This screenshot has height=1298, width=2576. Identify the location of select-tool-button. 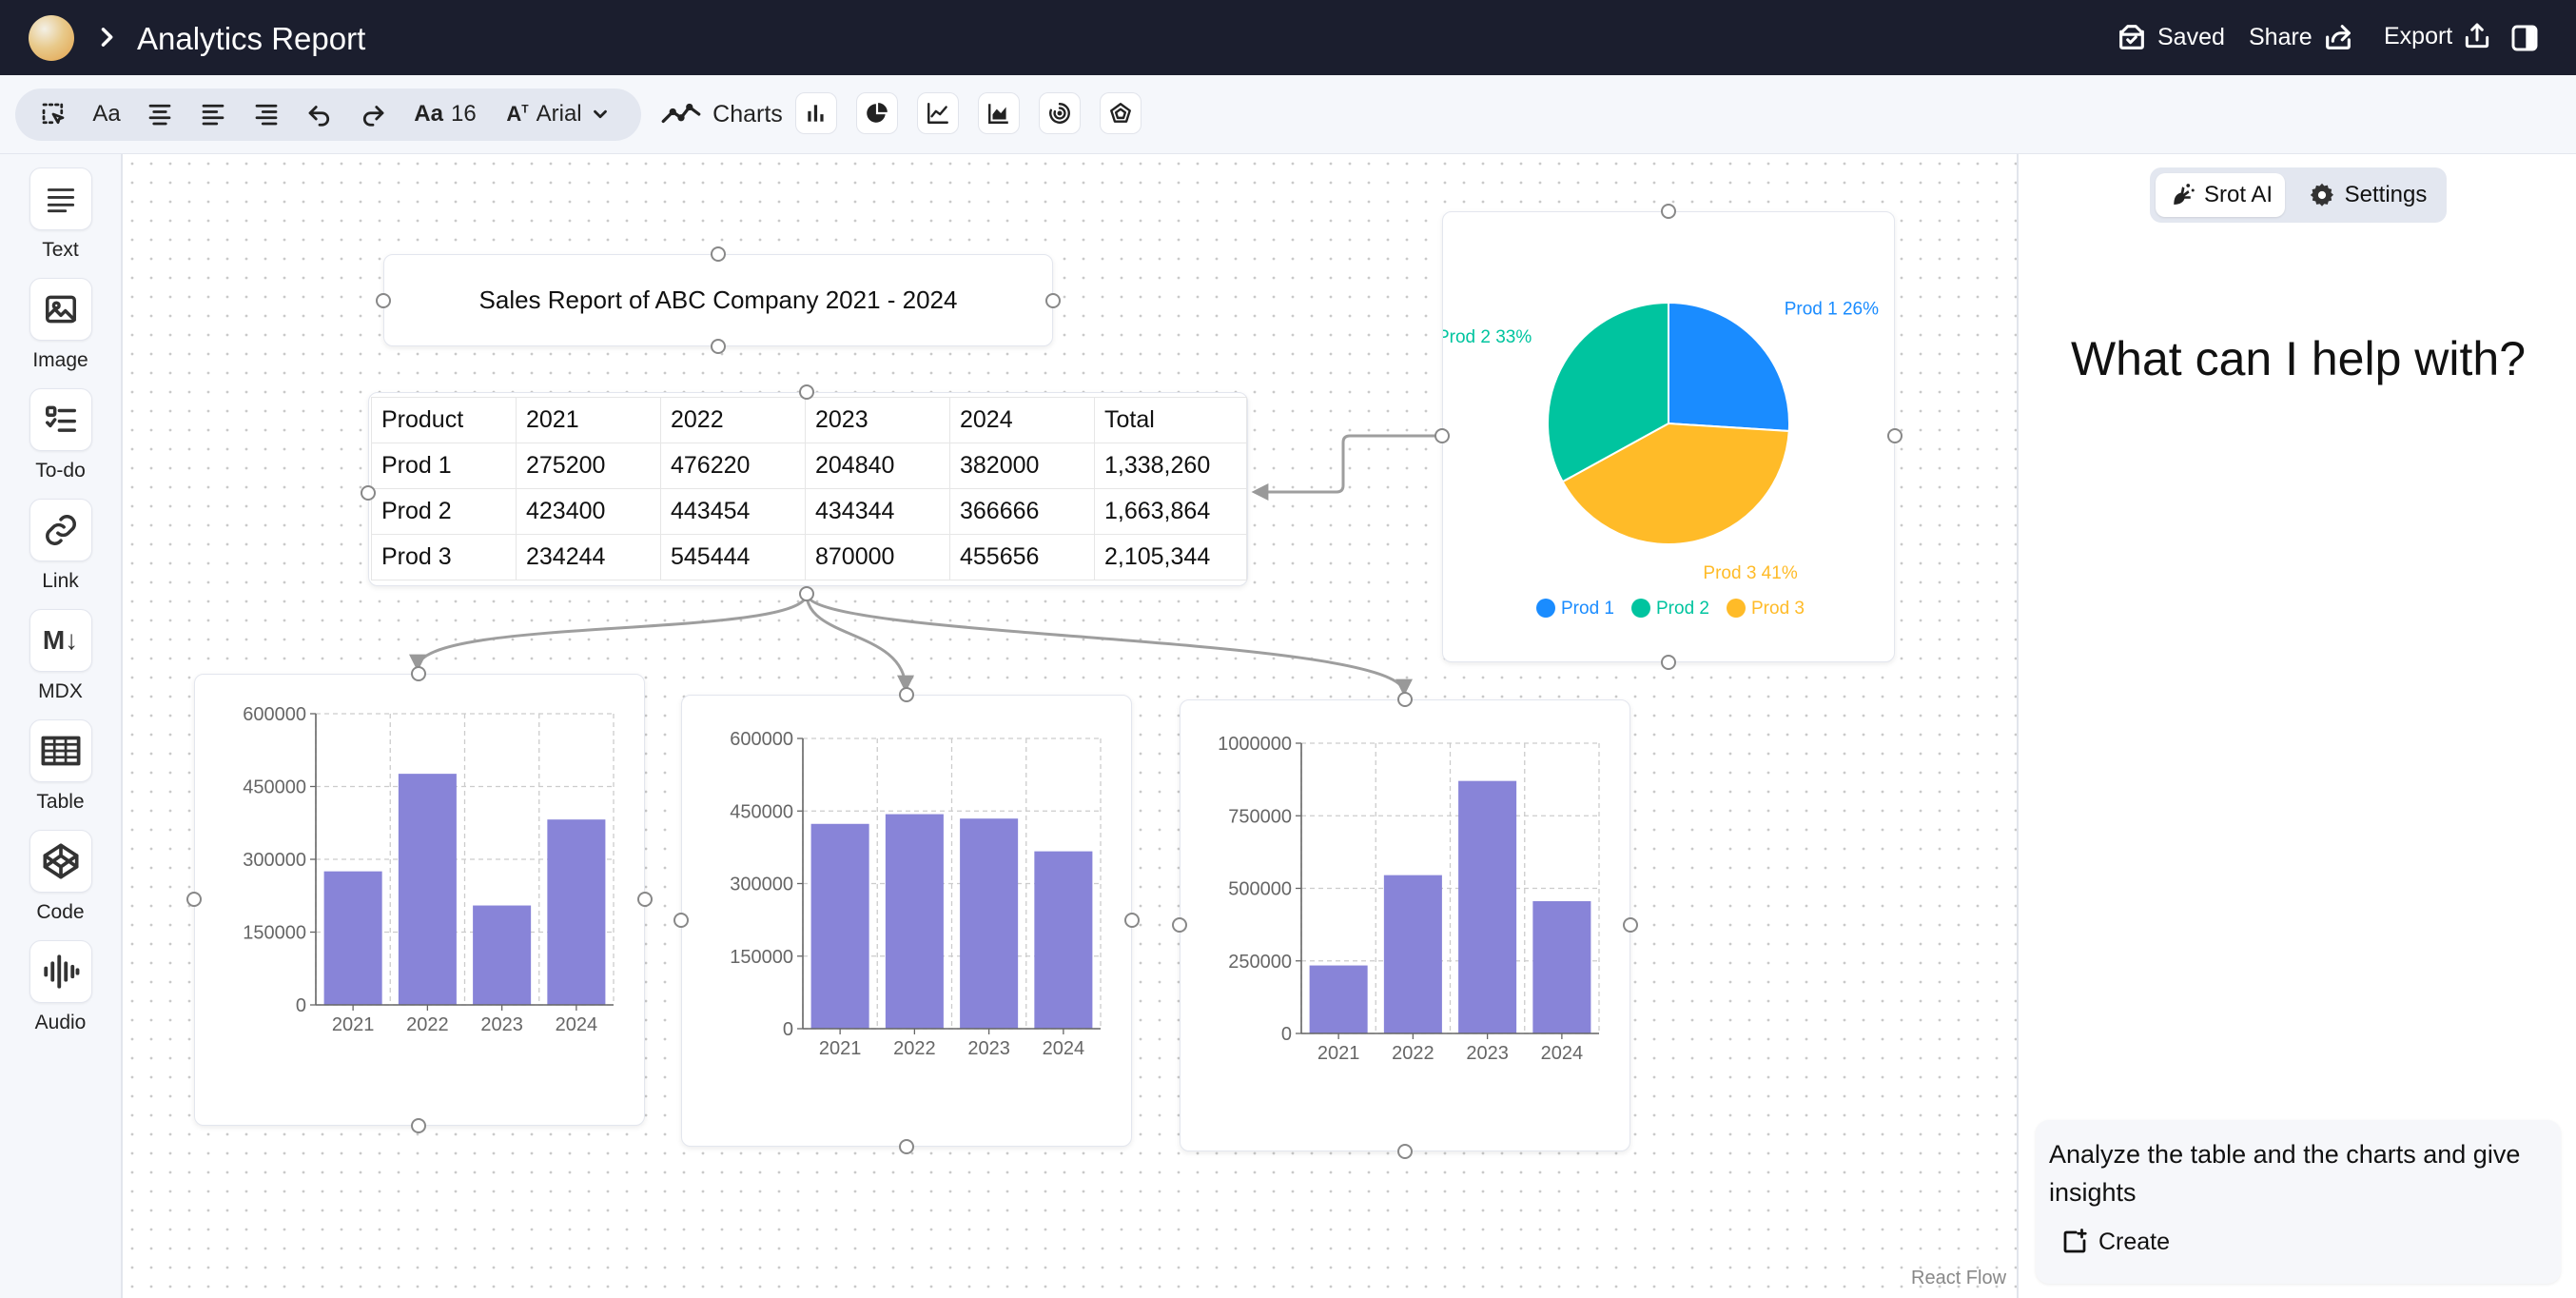
(53, 114).